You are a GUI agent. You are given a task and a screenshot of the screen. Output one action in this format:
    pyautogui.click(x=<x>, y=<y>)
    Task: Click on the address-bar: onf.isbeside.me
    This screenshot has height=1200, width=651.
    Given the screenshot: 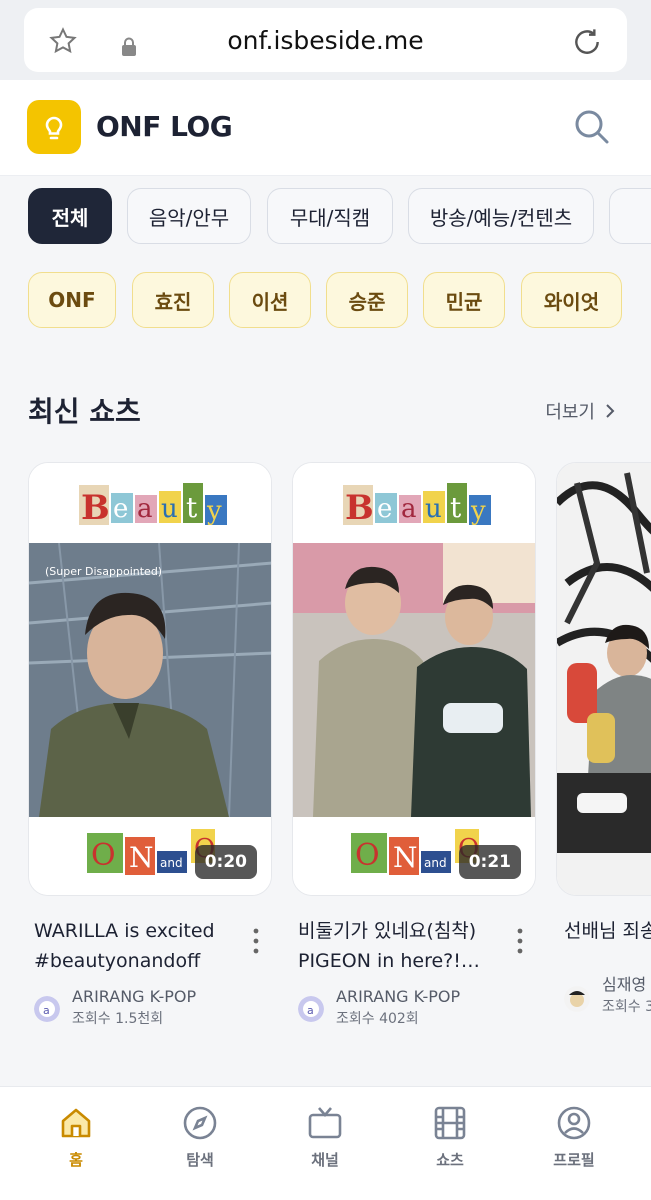 What is the action you would take?
    pyautogui.click(x=325, y=40)
    